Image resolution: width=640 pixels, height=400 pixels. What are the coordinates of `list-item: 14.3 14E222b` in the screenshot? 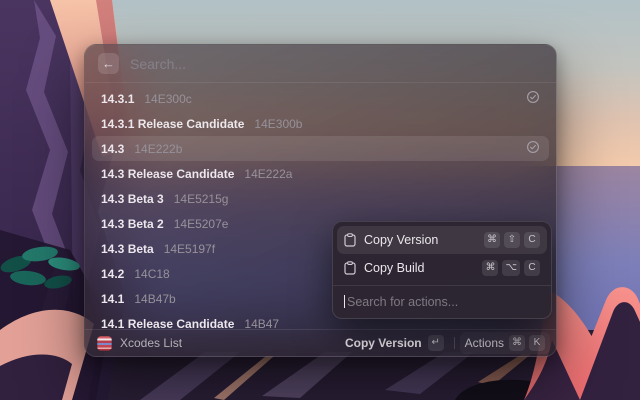 It's located at (320, 148).